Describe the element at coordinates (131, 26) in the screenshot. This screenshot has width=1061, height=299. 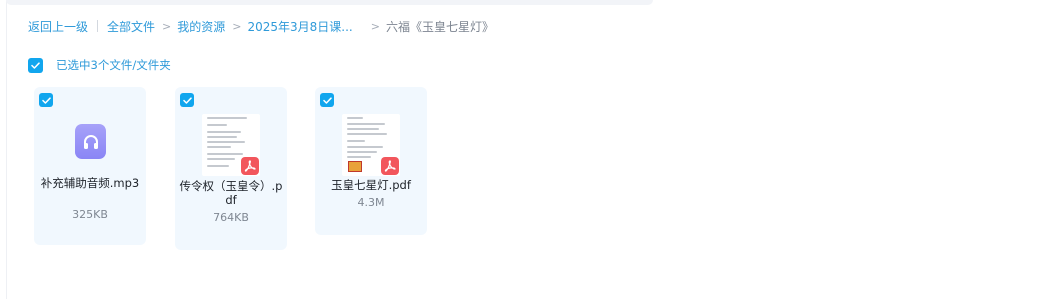
I see `breadcrumb-root: 全部文件` at that location.